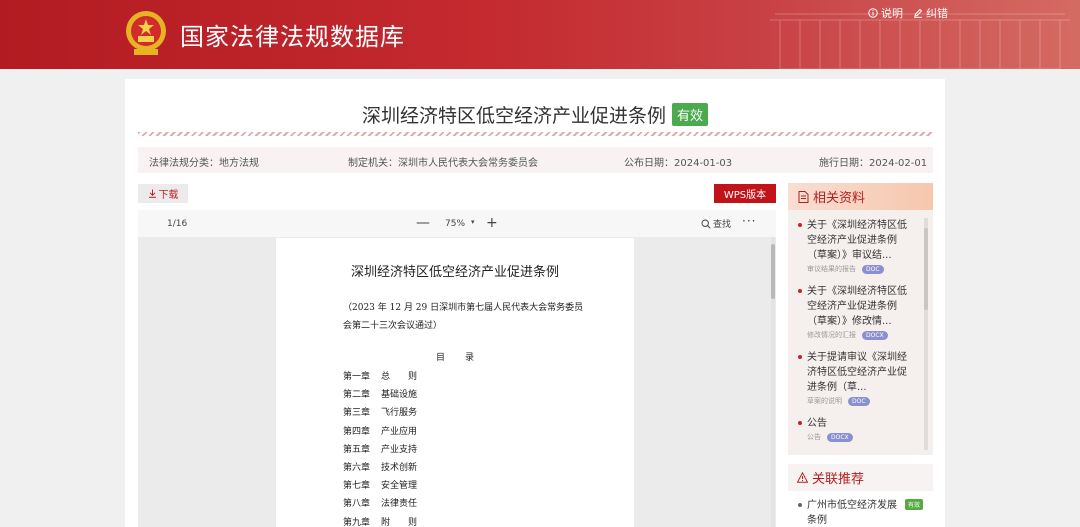  Describe the element at coordinates (814, 437) in the screenshot. I see `related-item-desc: 公告` at that location.